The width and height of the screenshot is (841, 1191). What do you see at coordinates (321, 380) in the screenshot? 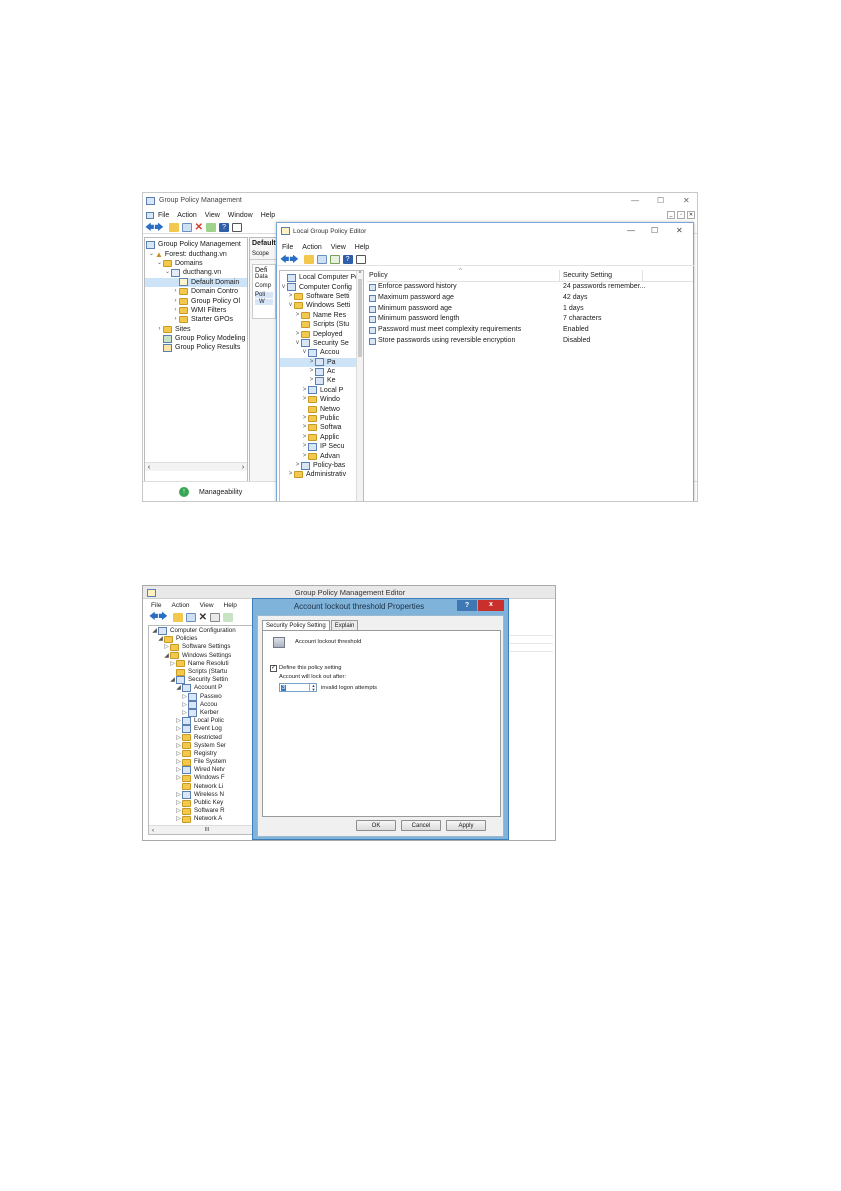
I see `tree-item: > Ke` at bounding box center [321, 380].